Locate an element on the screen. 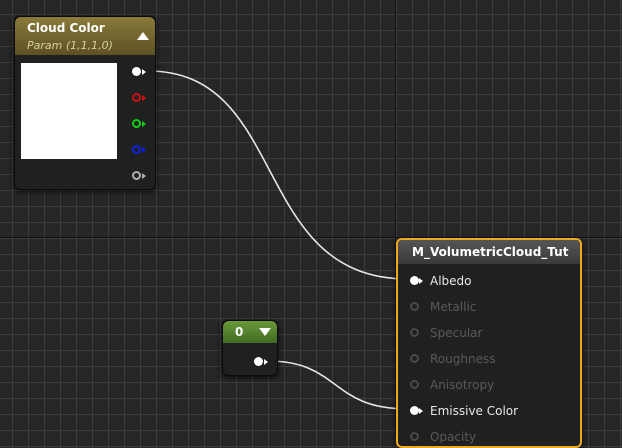 The height and width of the screenshot is (448, 622). emissive-input-pin is located at coordinates (414, 410).